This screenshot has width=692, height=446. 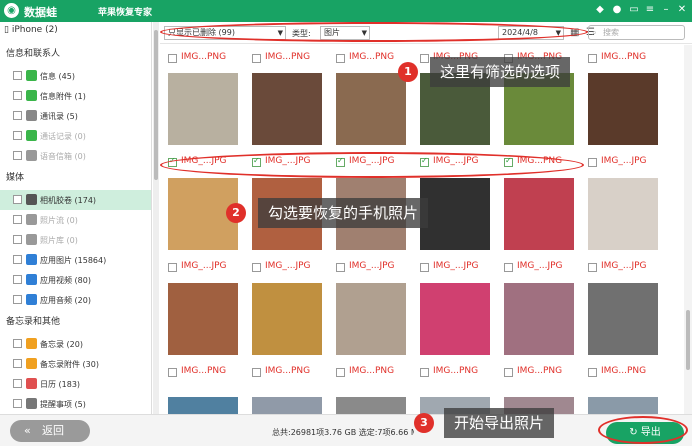 I want to click on sidebar-item: 备忘录 (20), so click(x=75, y=344).